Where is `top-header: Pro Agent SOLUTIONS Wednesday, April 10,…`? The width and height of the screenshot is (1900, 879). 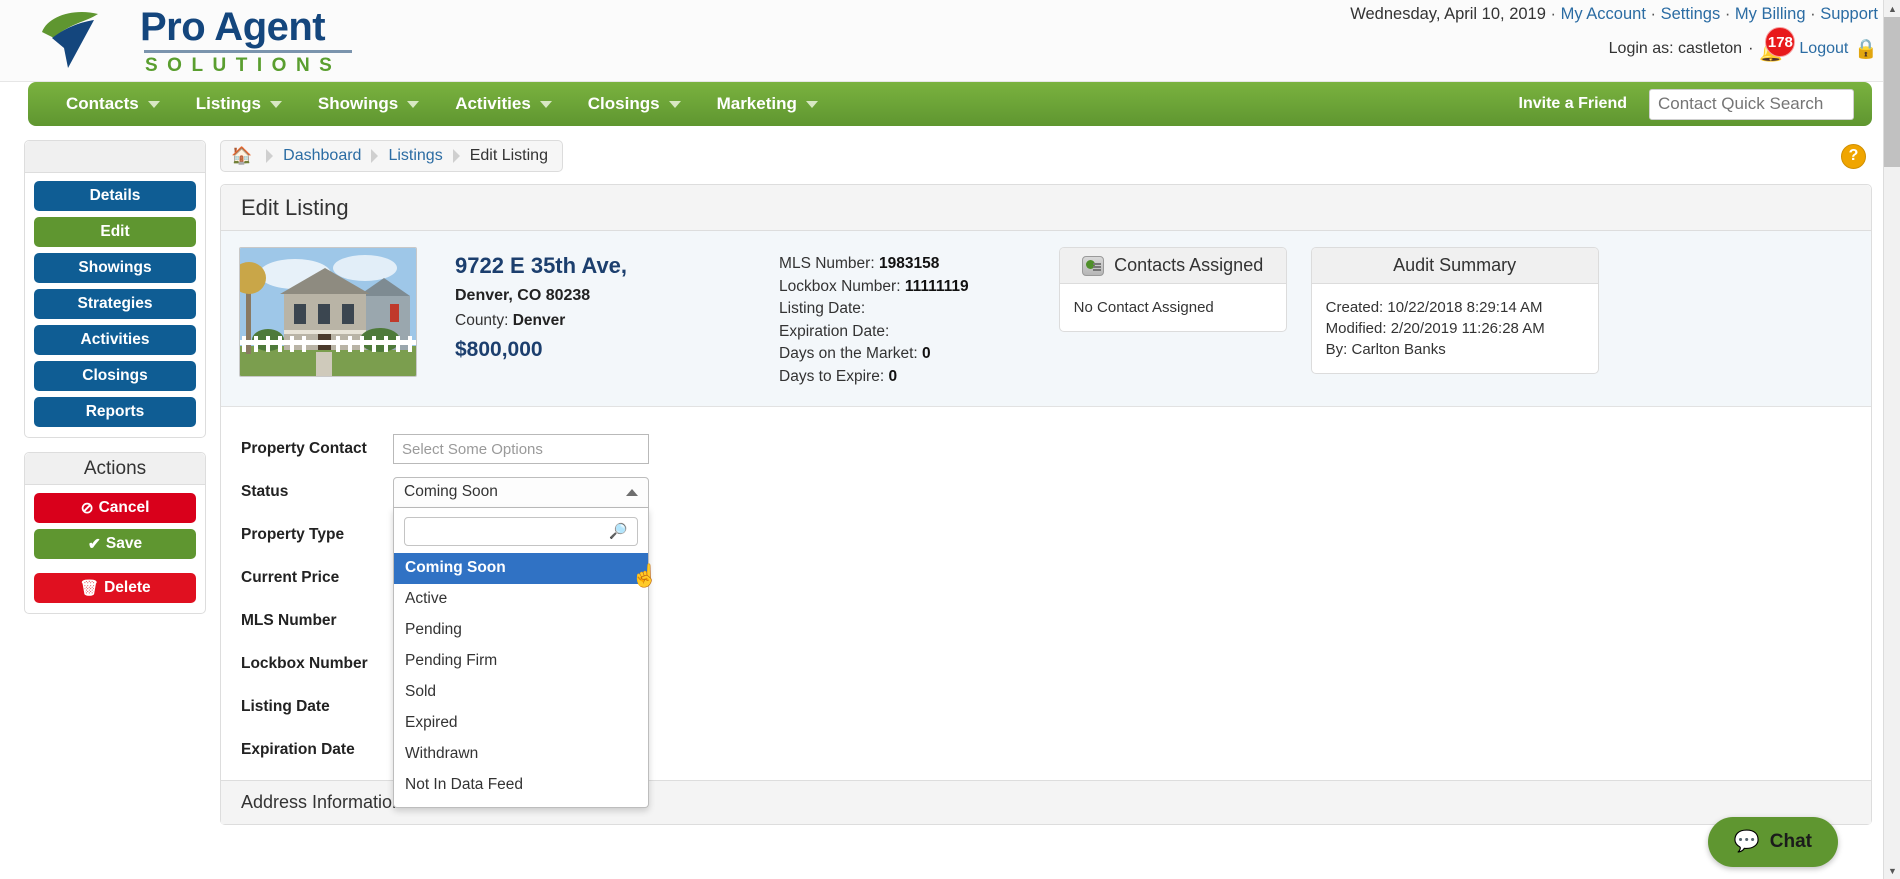 top-header: Pro Agent SOLUTIONS Wednesday, April 10,… is located at coordinates (950, 41).